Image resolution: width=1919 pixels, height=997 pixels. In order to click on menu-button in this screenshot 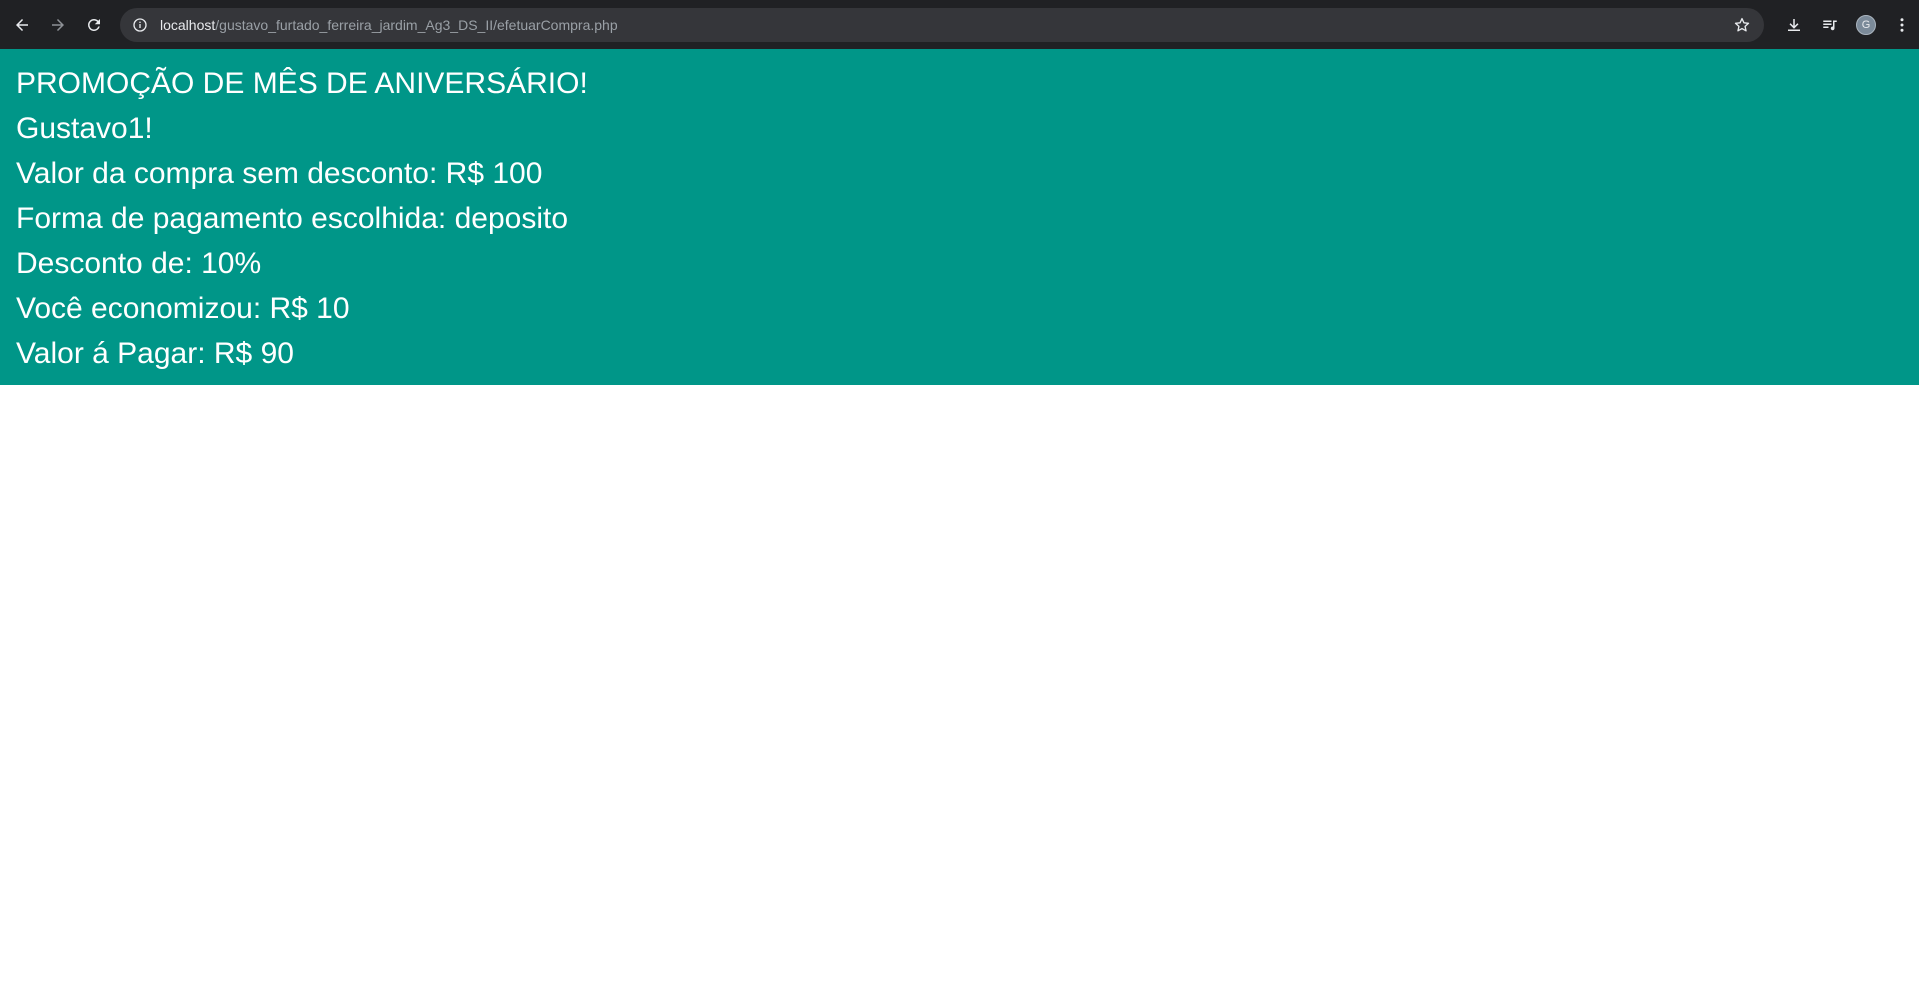, I will do `click(1901, 25)`.